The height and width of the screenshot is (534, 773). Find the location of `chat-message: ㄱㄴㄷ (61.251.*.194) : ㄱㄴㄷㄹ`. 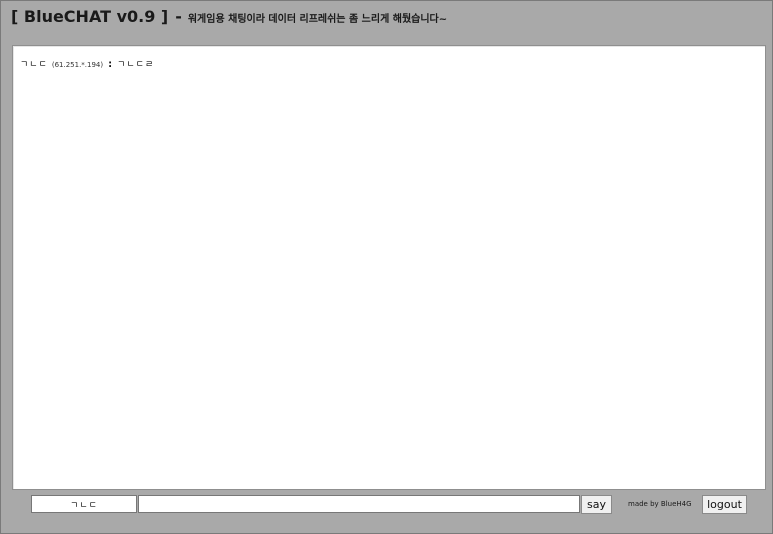

chat-message: ㄱㄴㄷ (61.251.*.194) : ㄱㄴㄷㄹ is located at coordinates (389, 63).